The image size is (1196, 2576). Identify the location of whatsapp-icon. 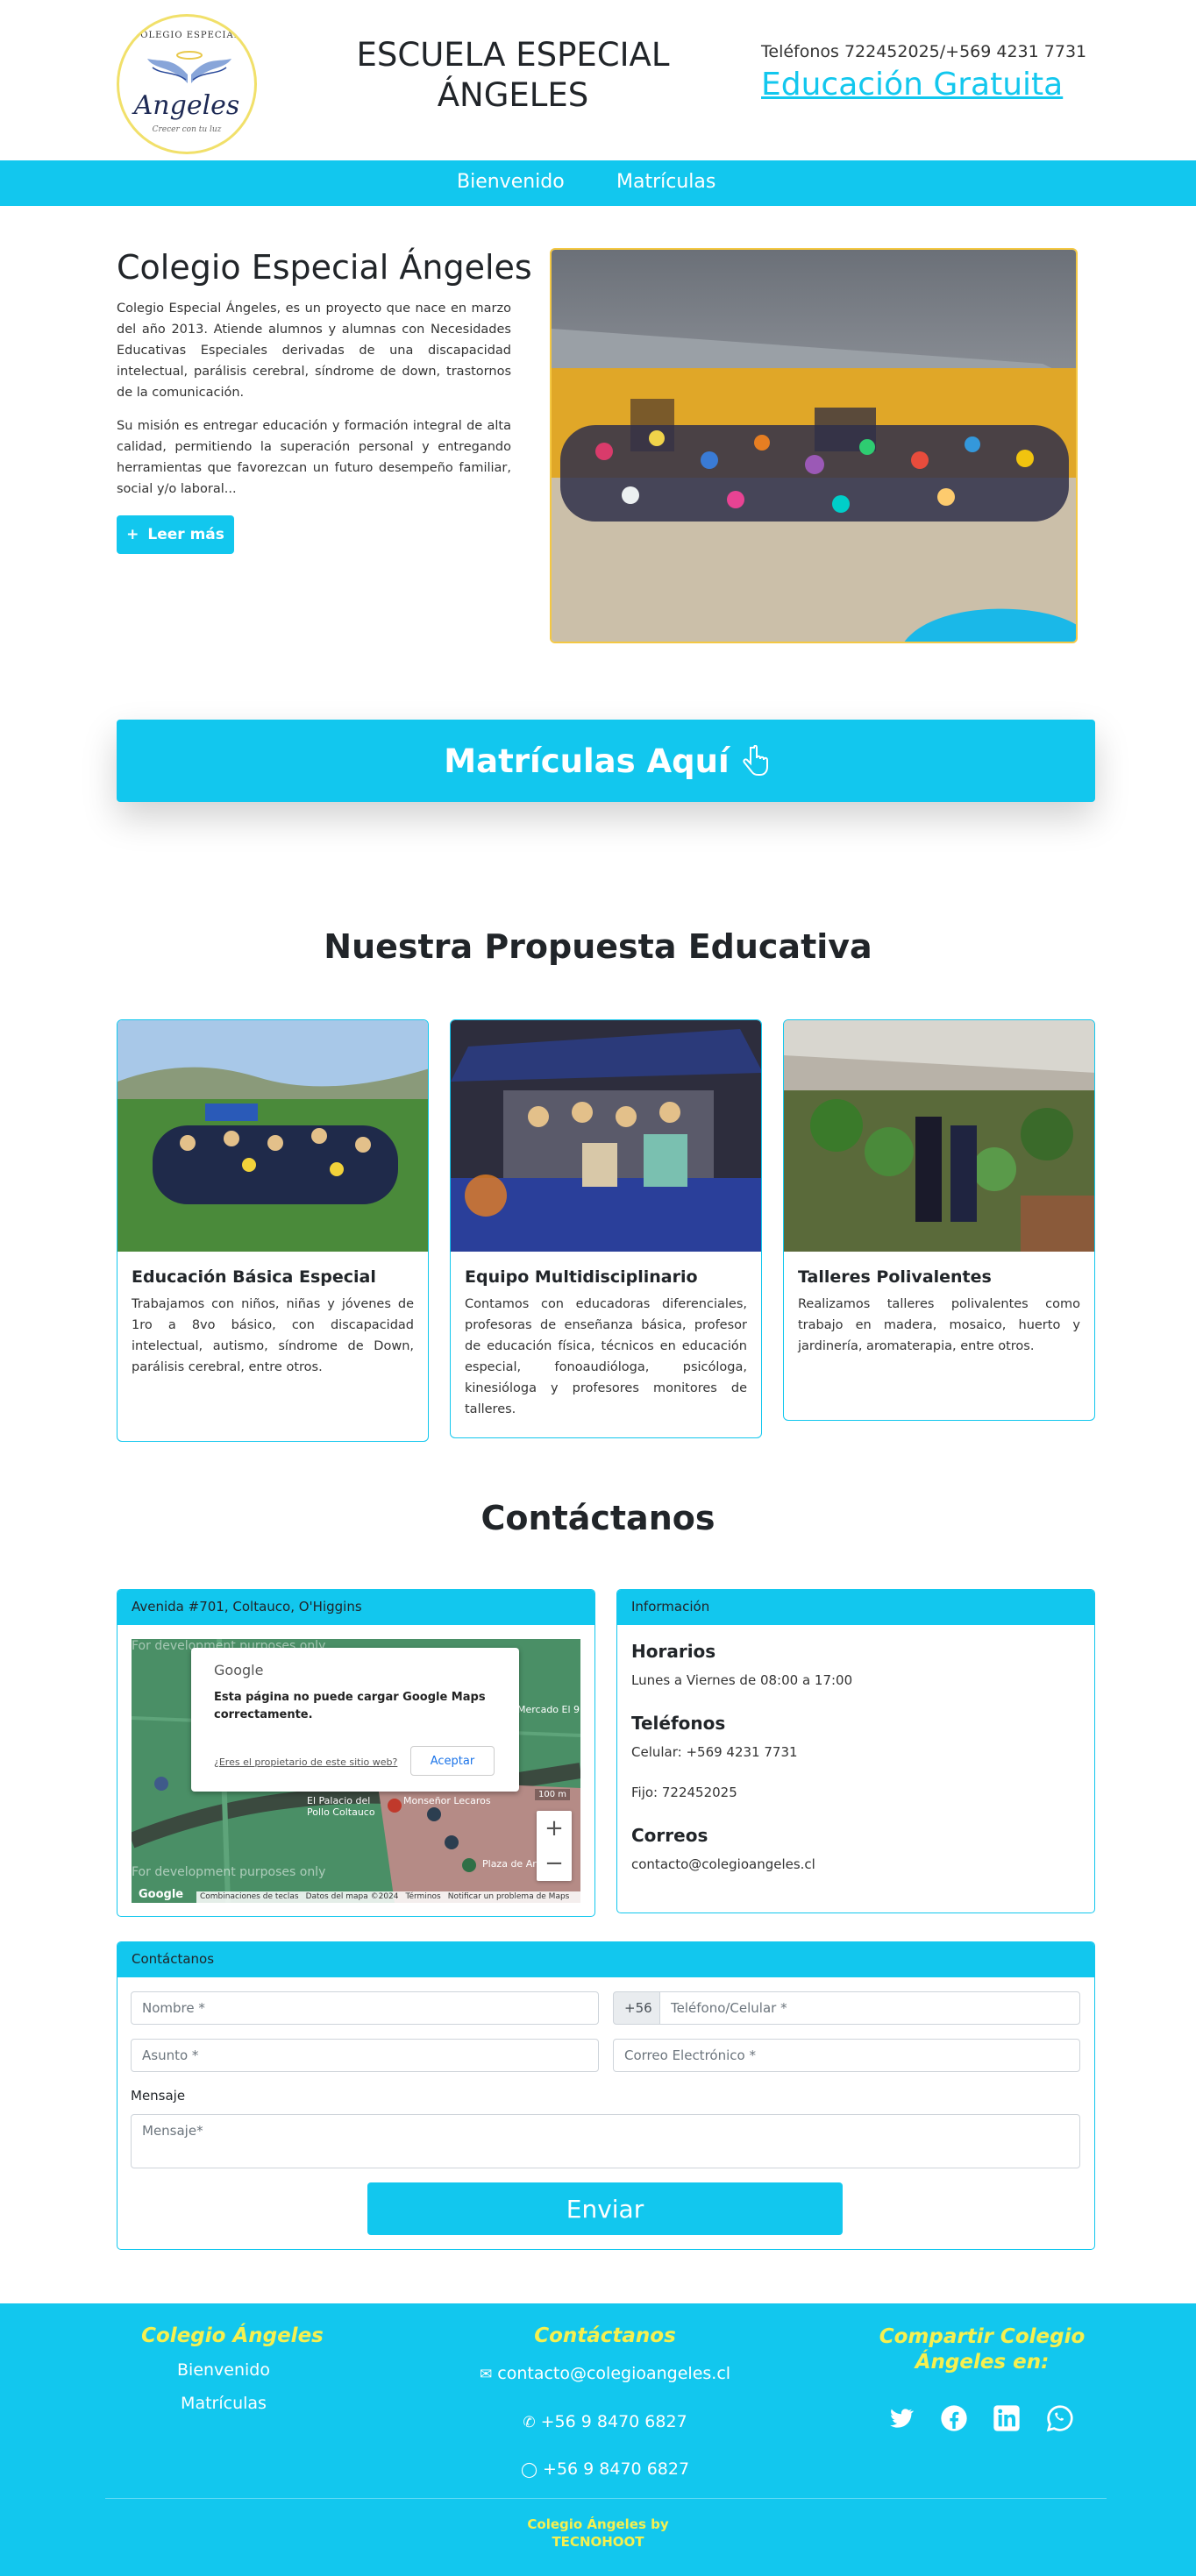
(1060, 2418).